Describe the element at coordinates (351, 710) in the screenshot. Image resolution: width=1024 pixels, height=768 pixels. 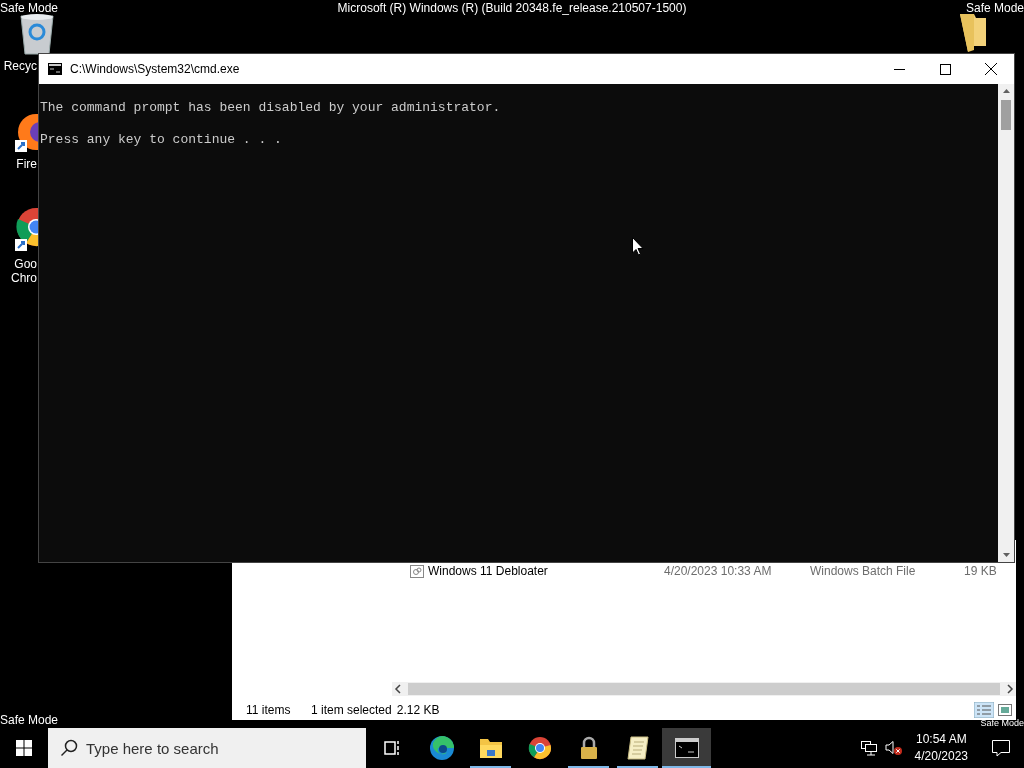
I see `selection-count: 1 item selected` at that location.